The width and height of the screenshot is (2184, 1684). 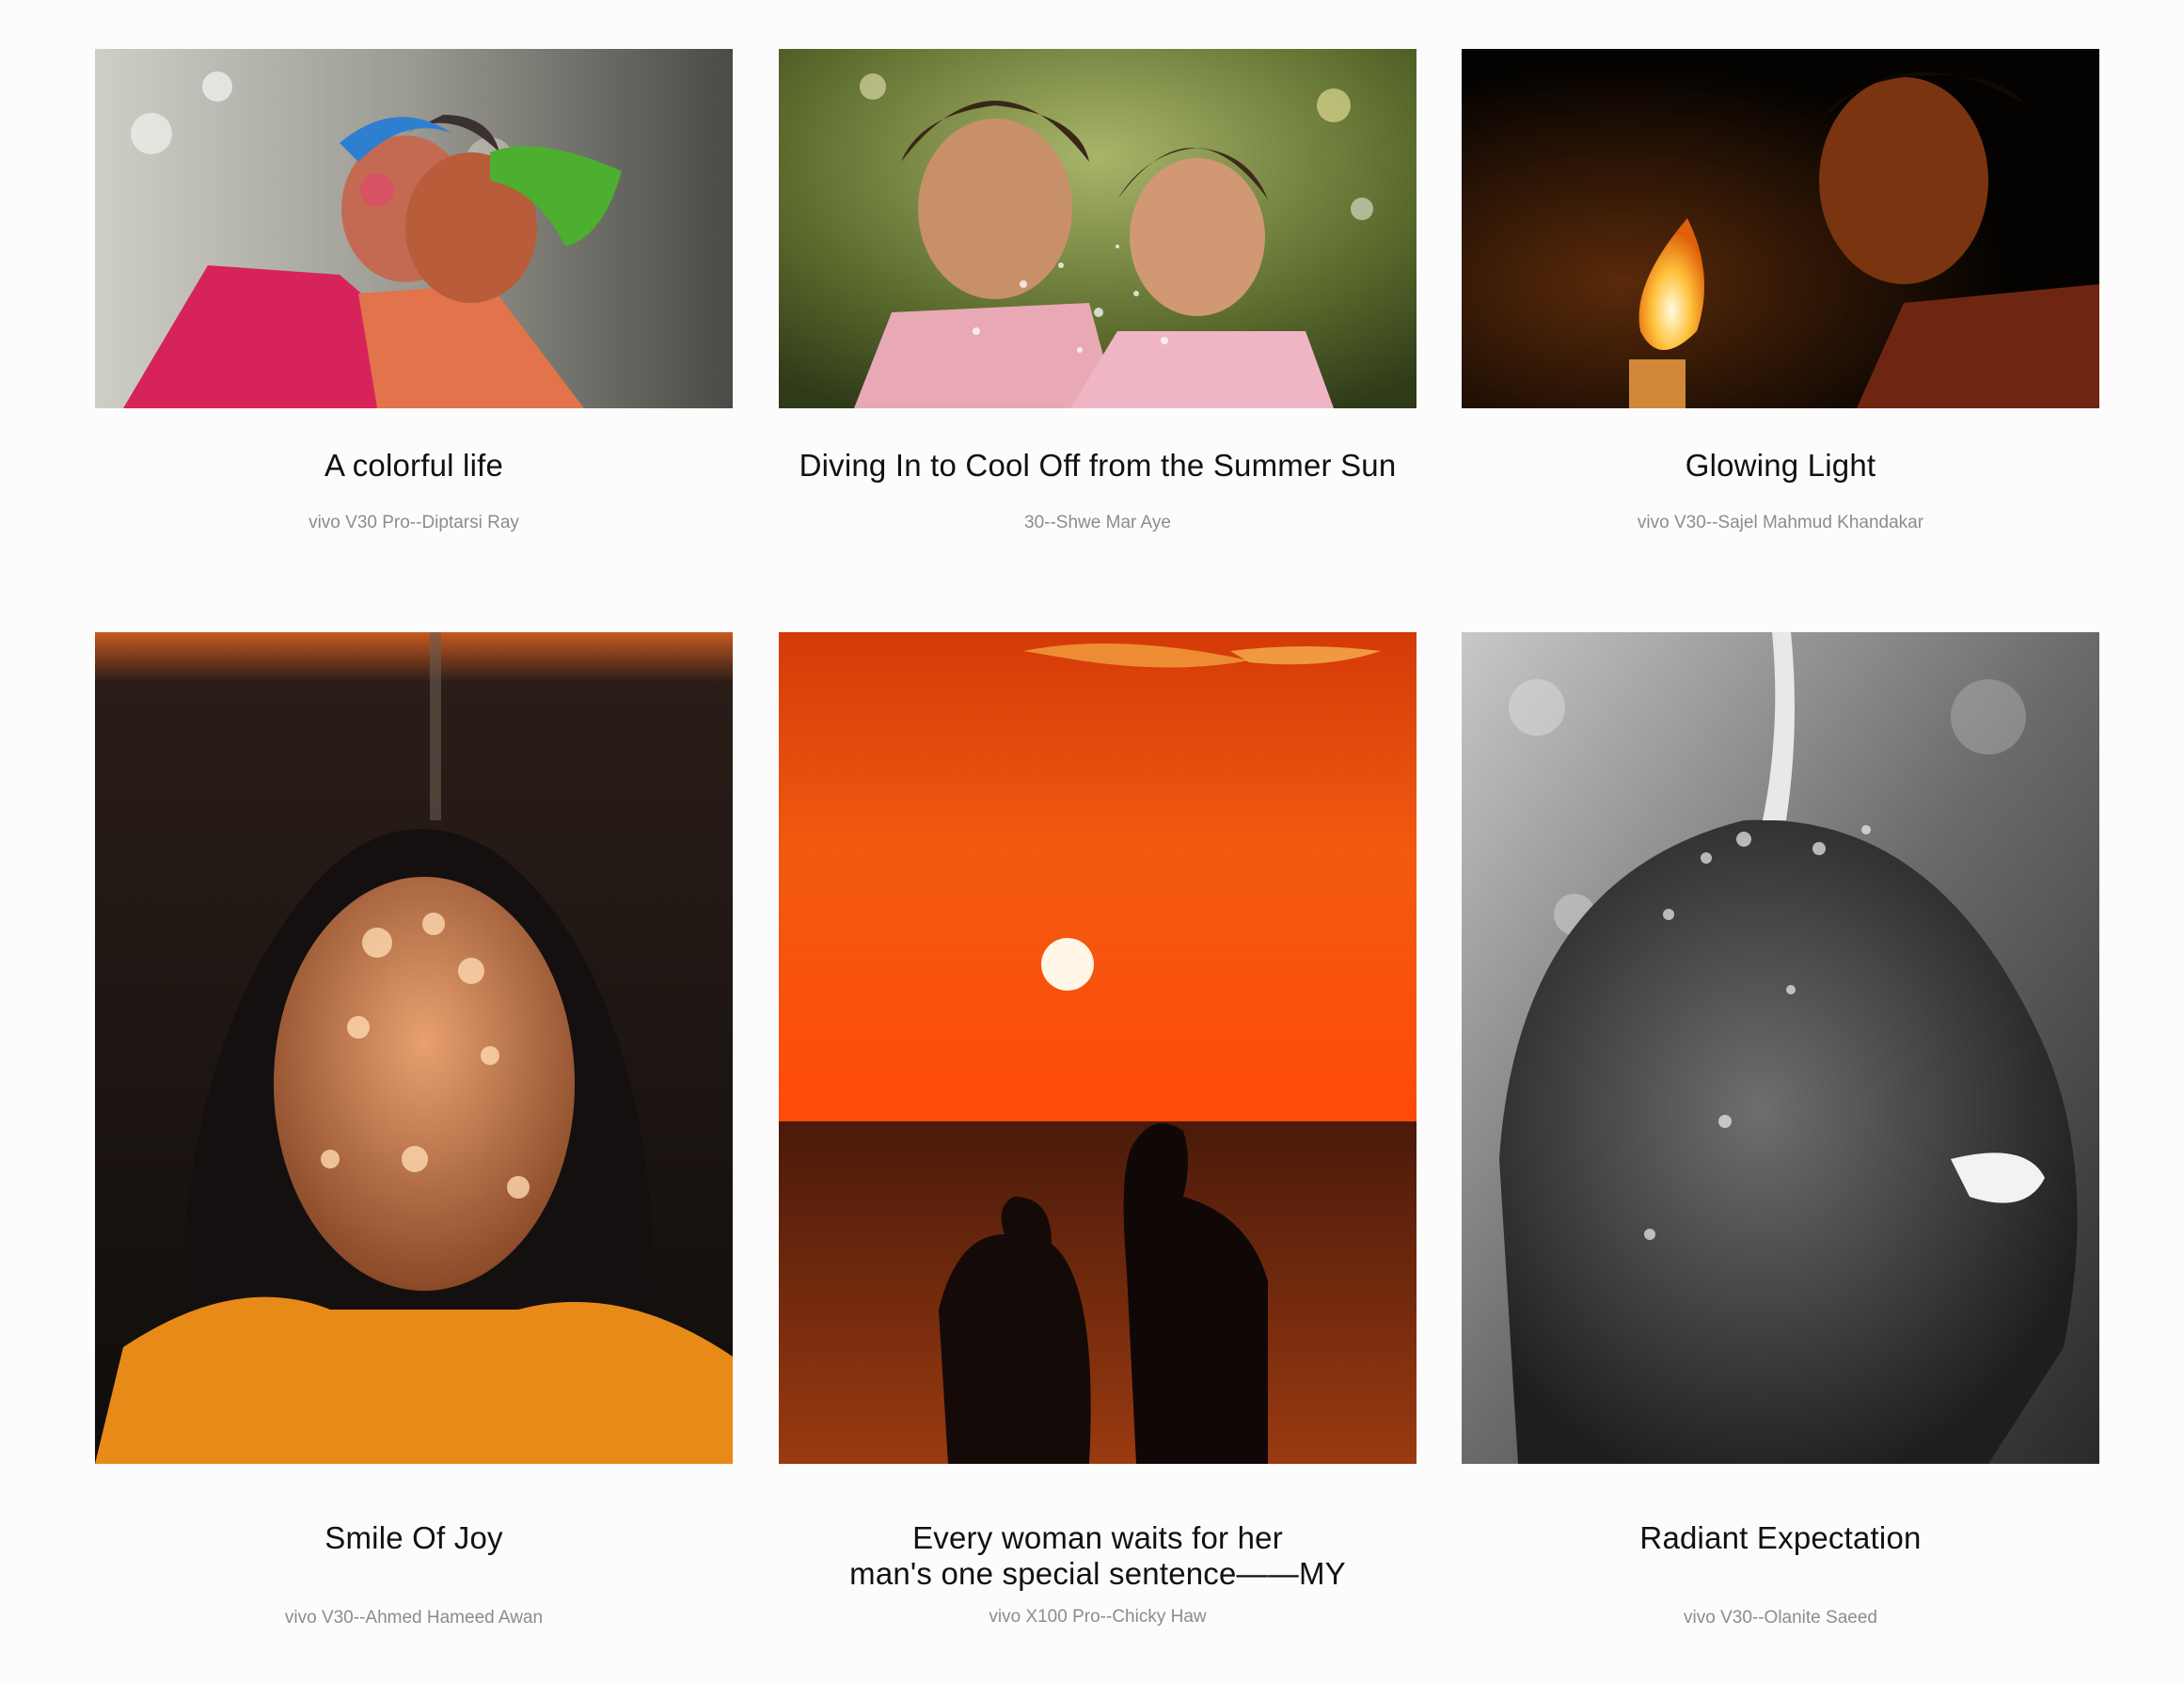 I want to click on photo-credit: vivo V30--Ahmed Hameed Awan, so click(x=414, y=1618).